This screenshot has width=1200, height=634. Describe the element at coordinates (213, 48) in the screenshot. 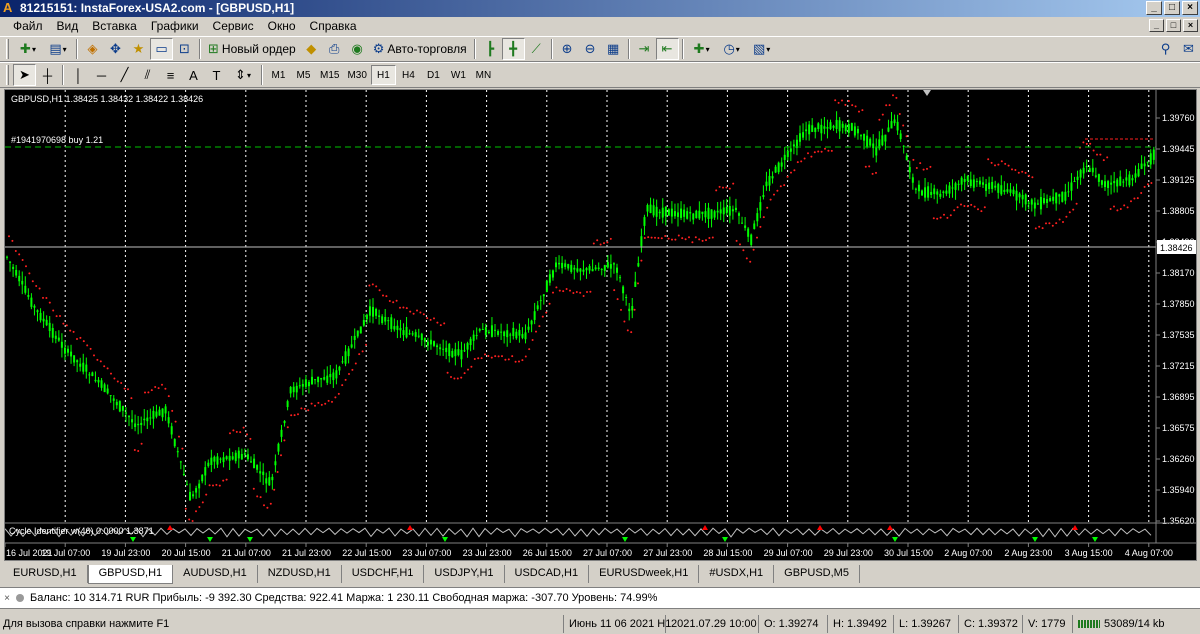

I see `new-order-icon: ⊞` at that location.